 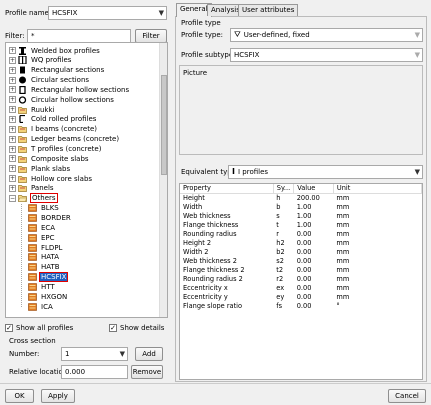 What do you see at coordinates (49, 80) in the screenshot?
I see `tree-item-category: + Circular sections` at bounding box center [49, 80].